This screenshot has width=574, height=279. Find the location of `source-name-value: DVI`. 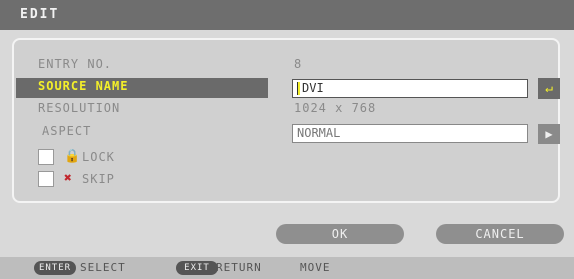

source-name-value: DVI is located at coordinates (313, 88).